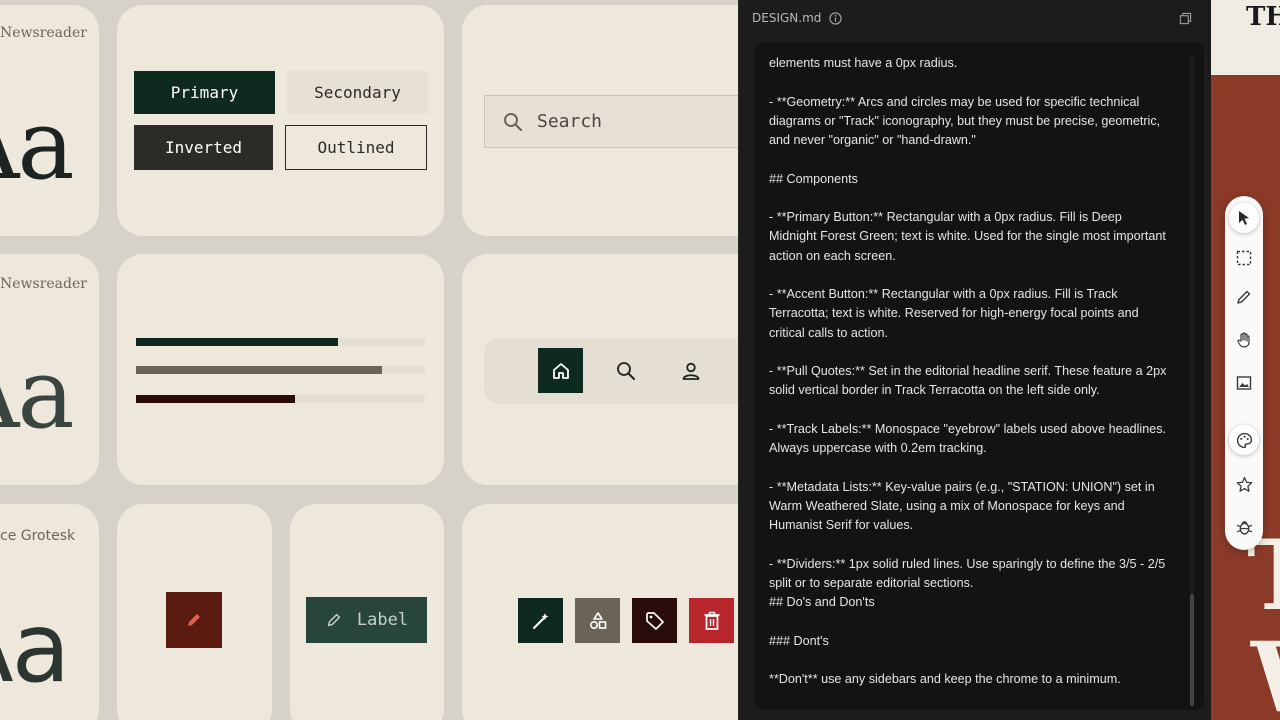 Image resolution: width=1280 pixels, height=720 pixels. I want to click on tool-palette-button, so click(1244, 440).